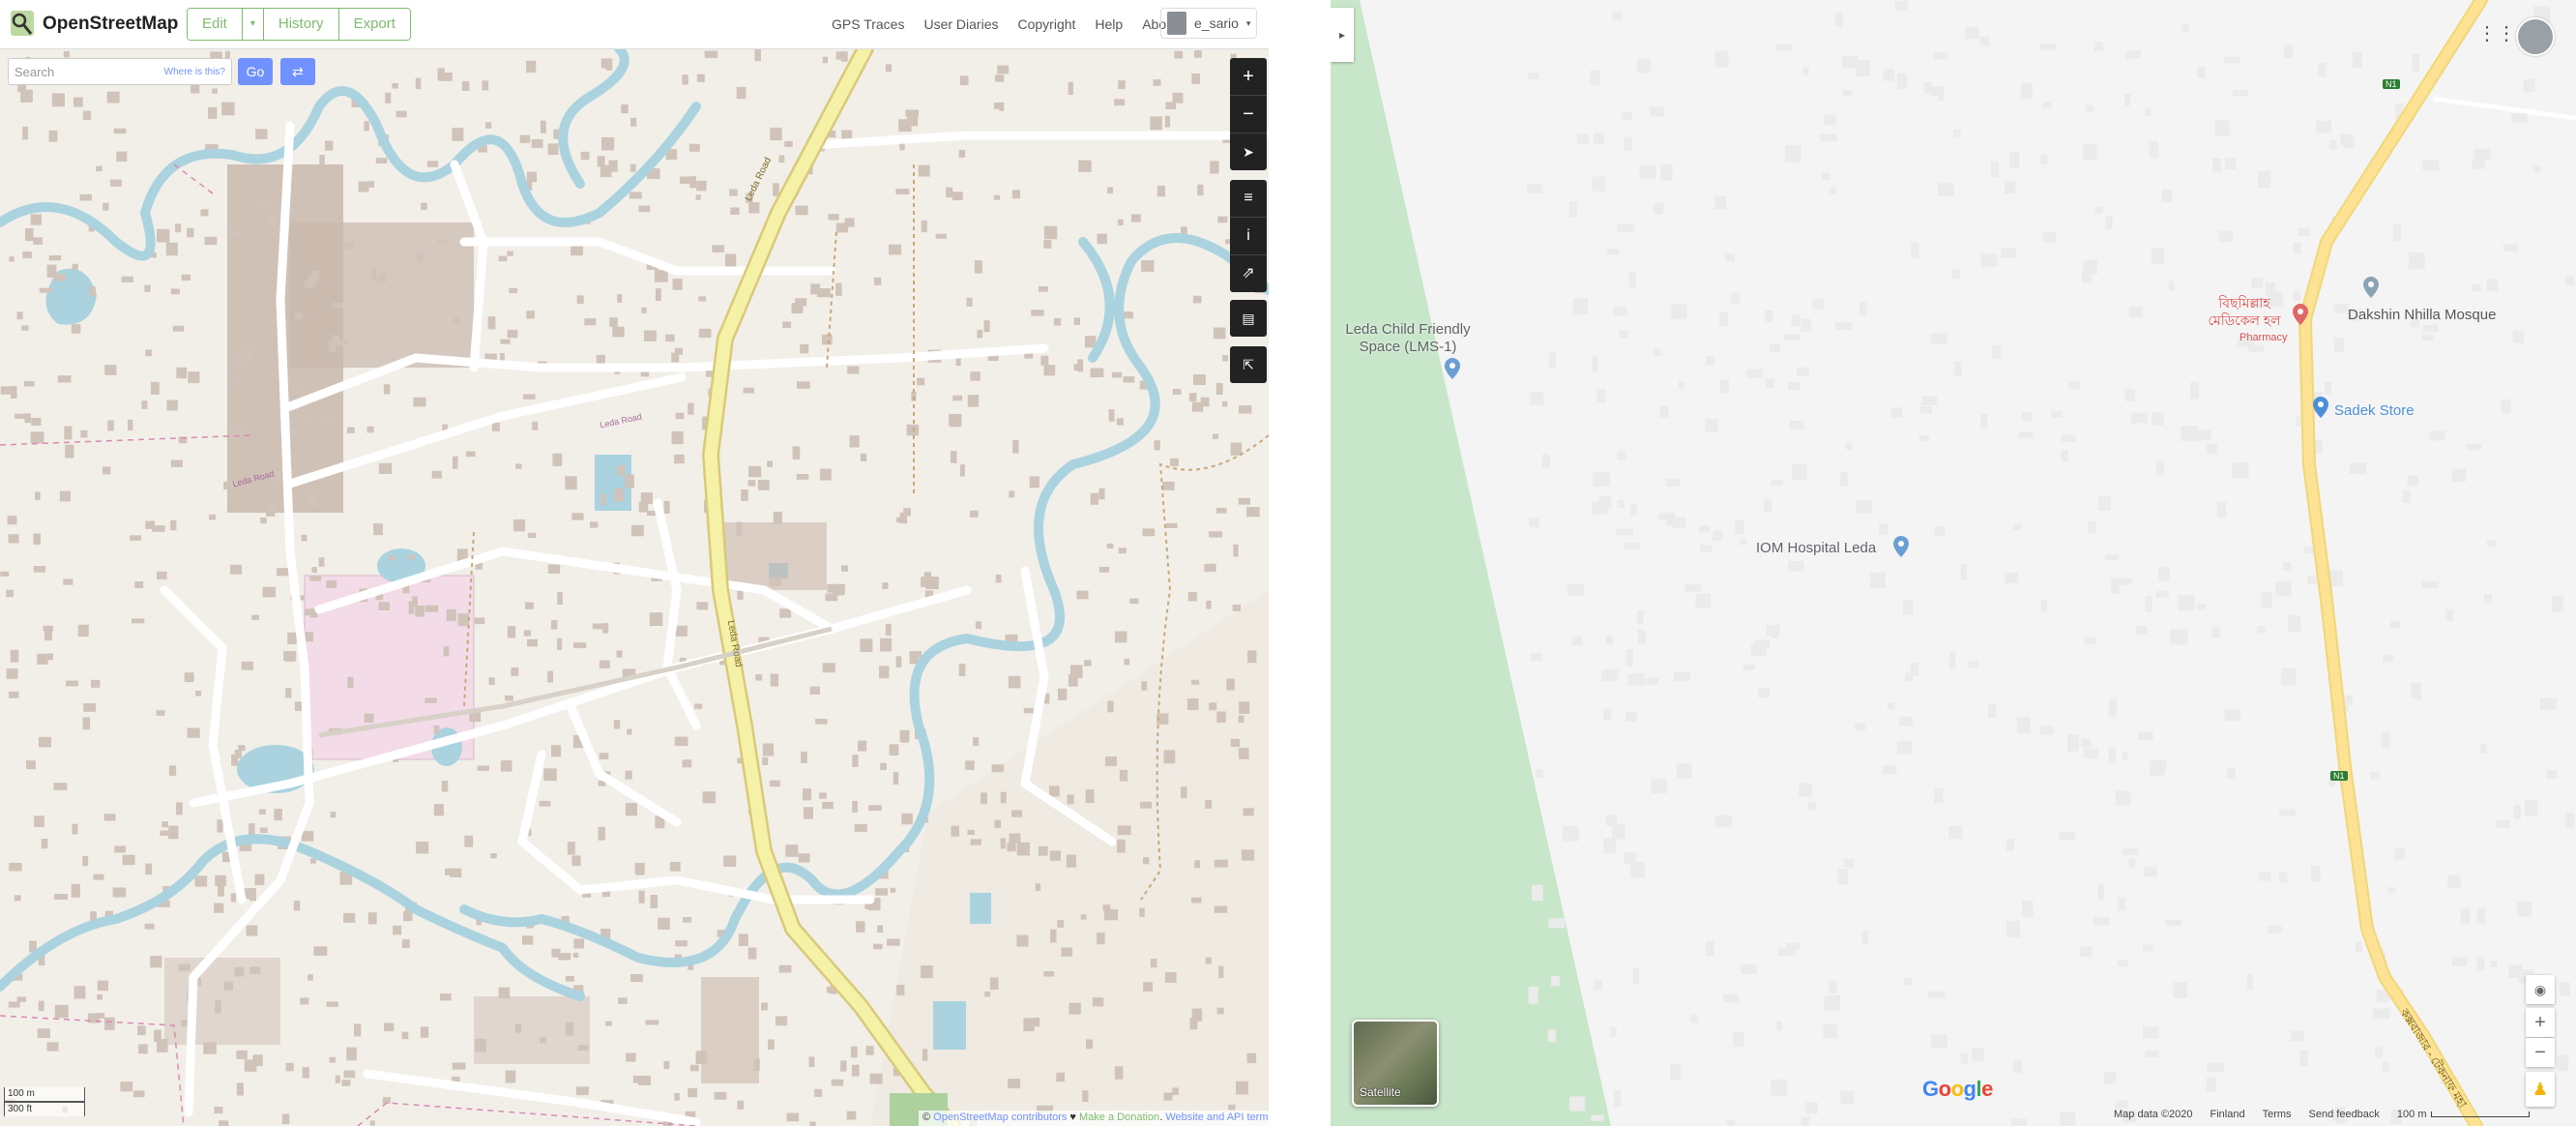  What do you see at coordinates (1408, 338) in the screenshot?
I see `place-leda-child-space: Leda Child Friendly Space (LMS-1)` at bounding box center [1408, 338].